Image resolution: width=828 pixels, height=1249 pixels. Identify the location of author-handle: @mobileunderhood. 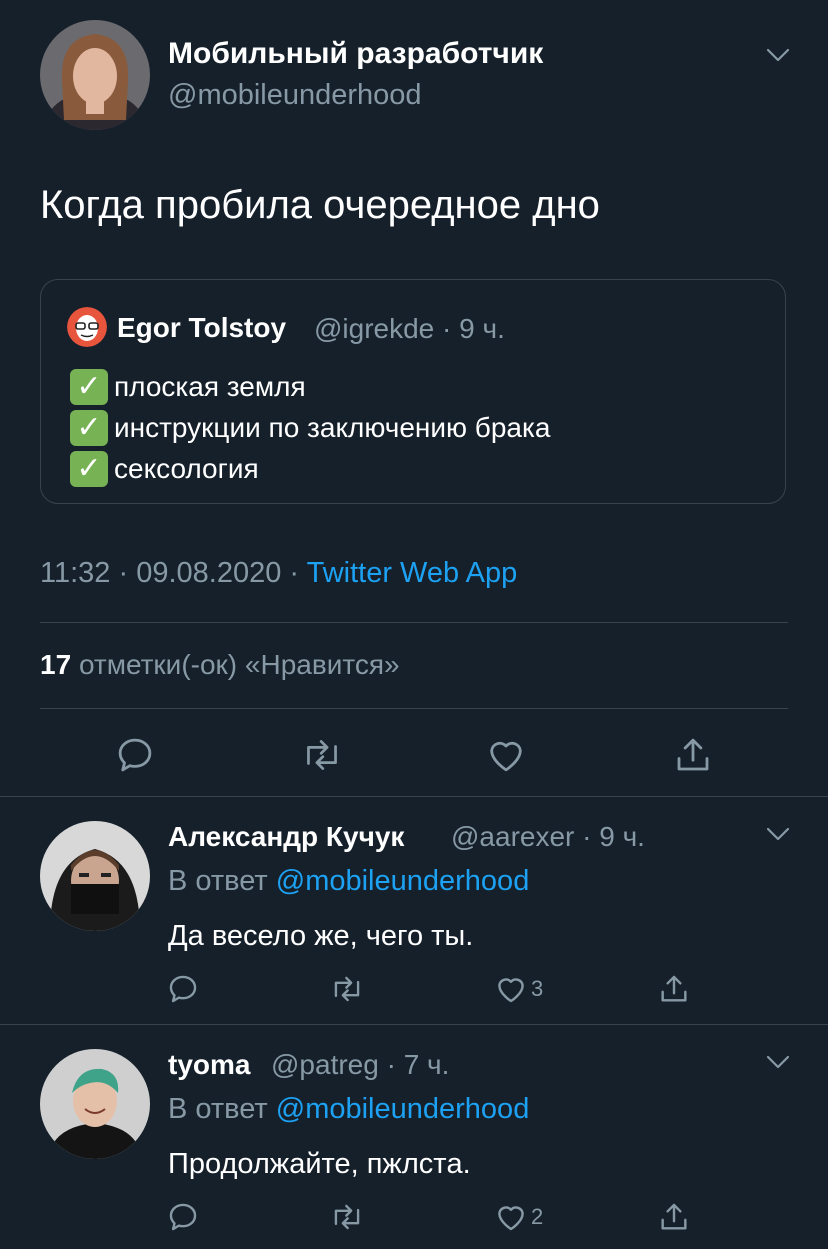
(295, 95).